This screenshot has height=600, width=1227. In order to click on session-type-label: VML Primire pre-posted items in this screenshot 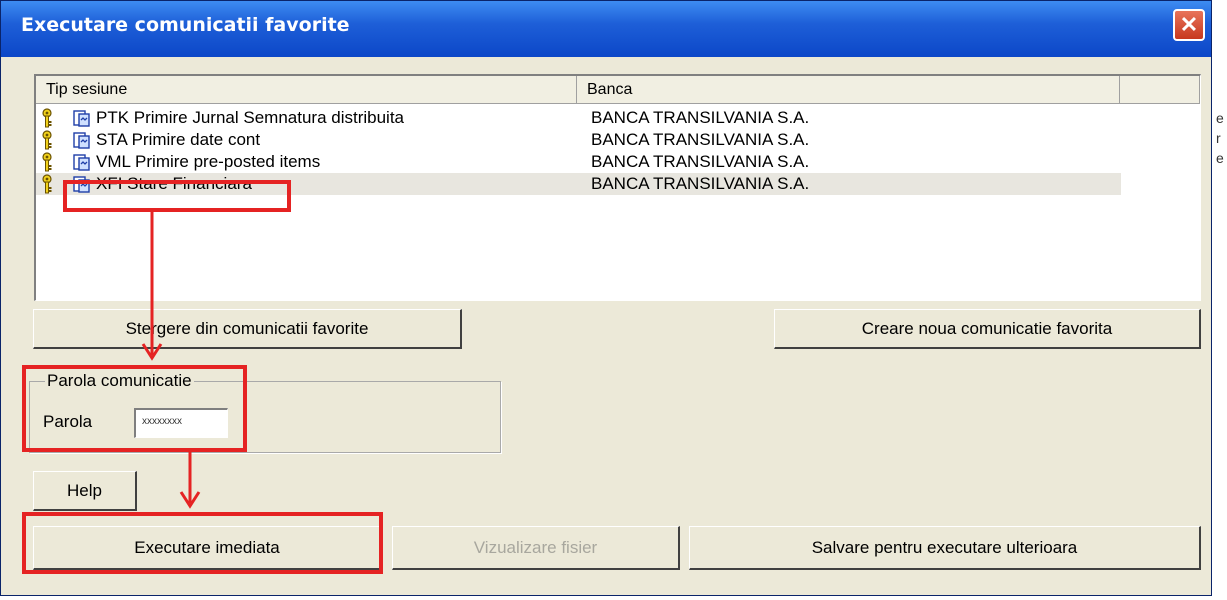, I will do `click(208, 161)`.